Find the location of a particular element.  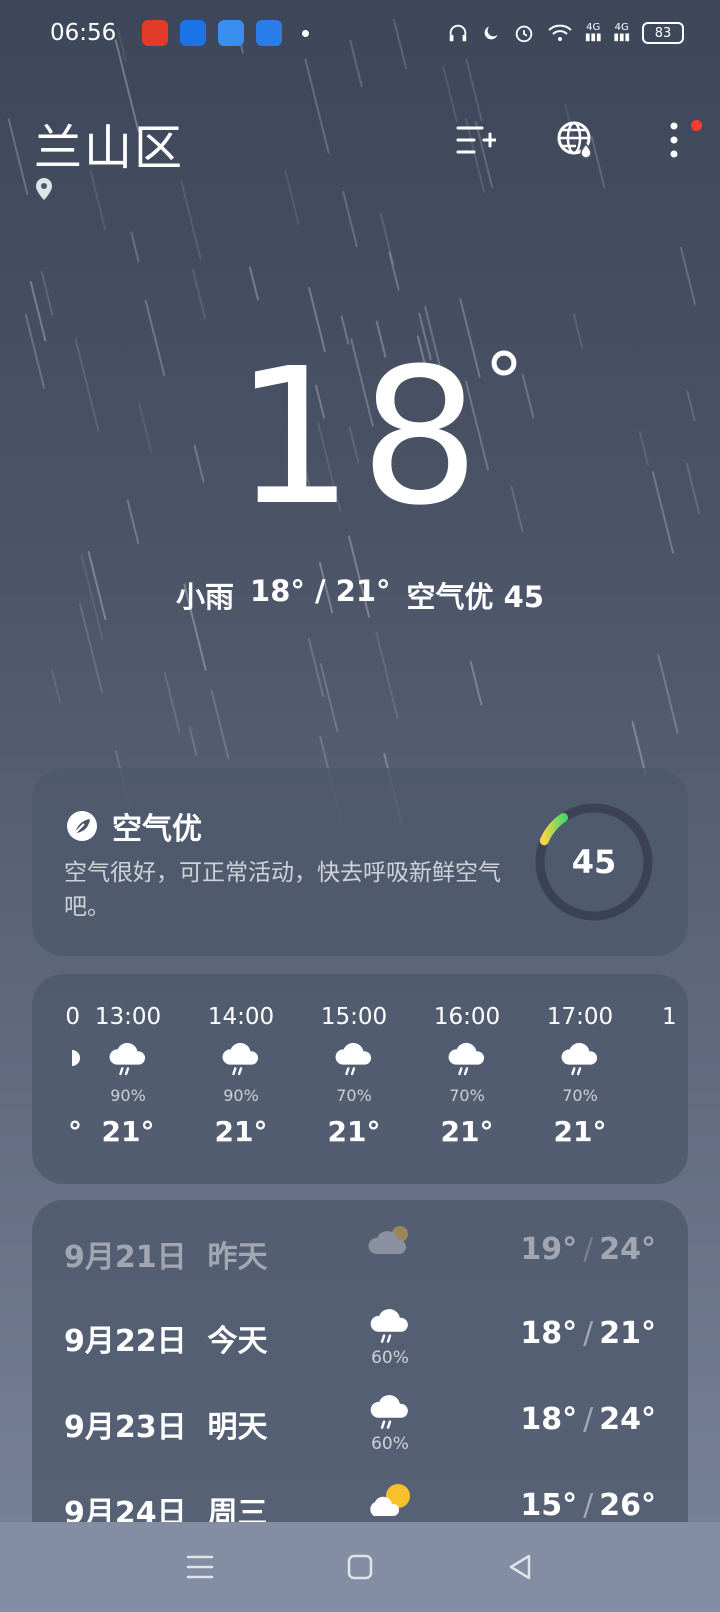

more-notifications-icon is located at coordinates (306, 33).